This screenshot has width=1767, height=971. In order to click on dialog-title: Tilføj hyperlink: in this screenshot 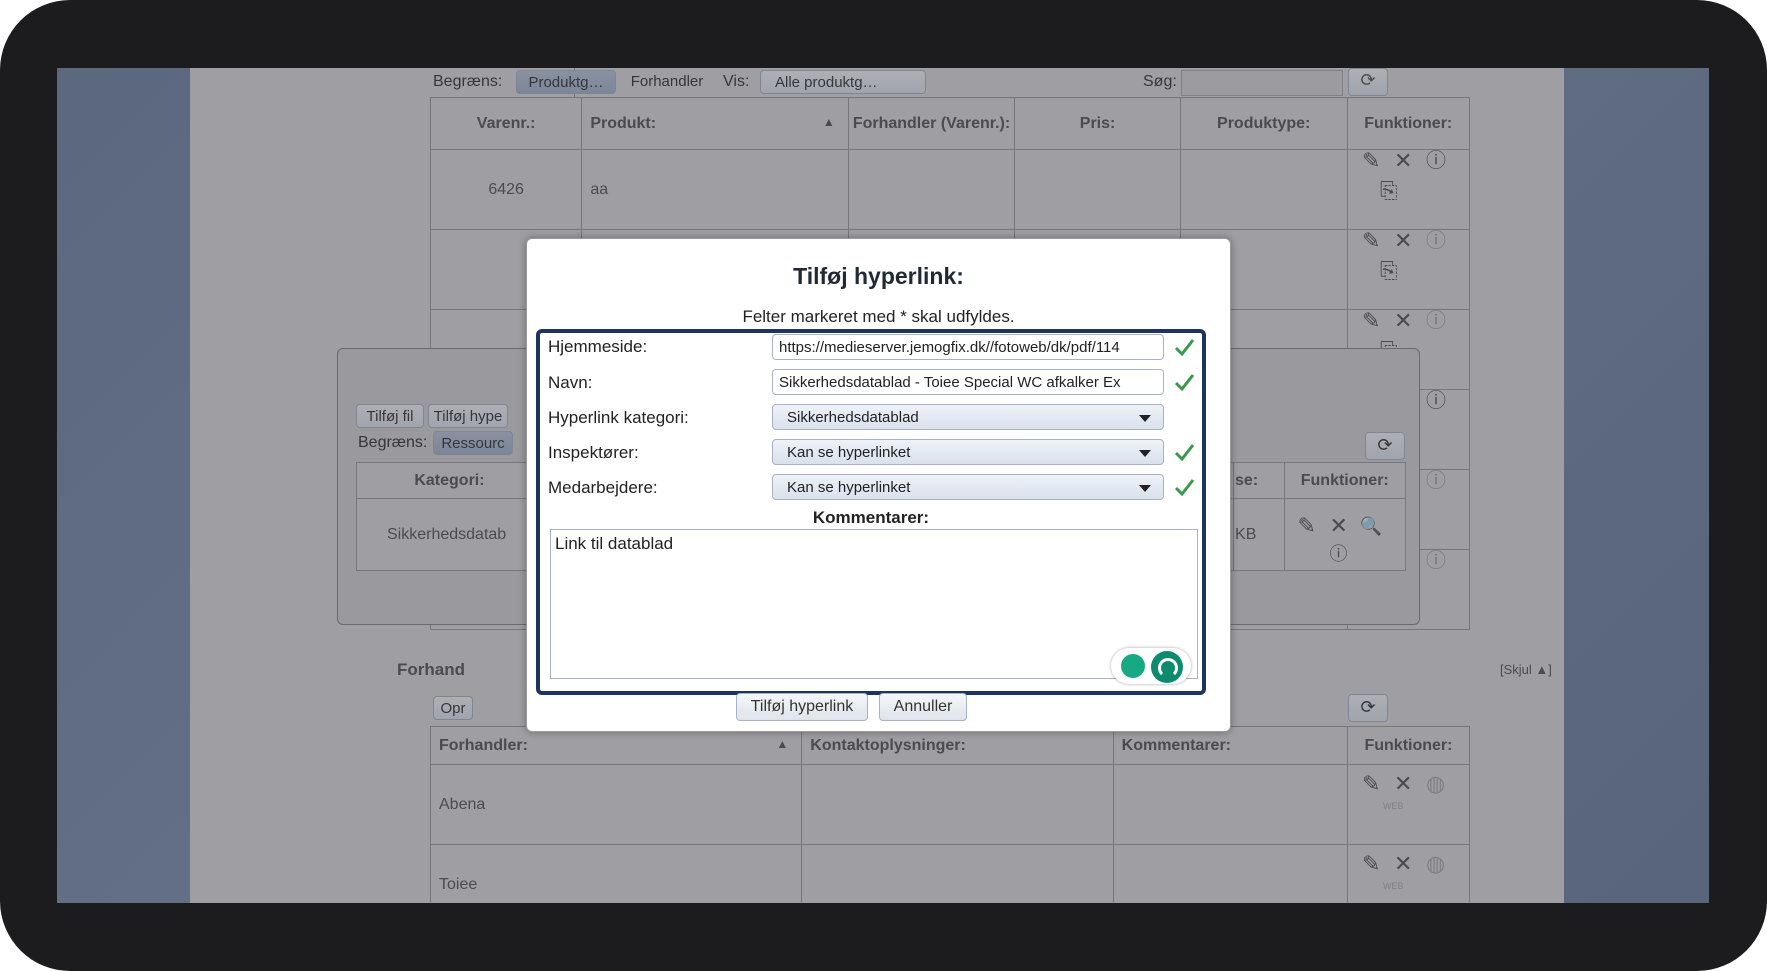, I will do `click(878, 276)`.